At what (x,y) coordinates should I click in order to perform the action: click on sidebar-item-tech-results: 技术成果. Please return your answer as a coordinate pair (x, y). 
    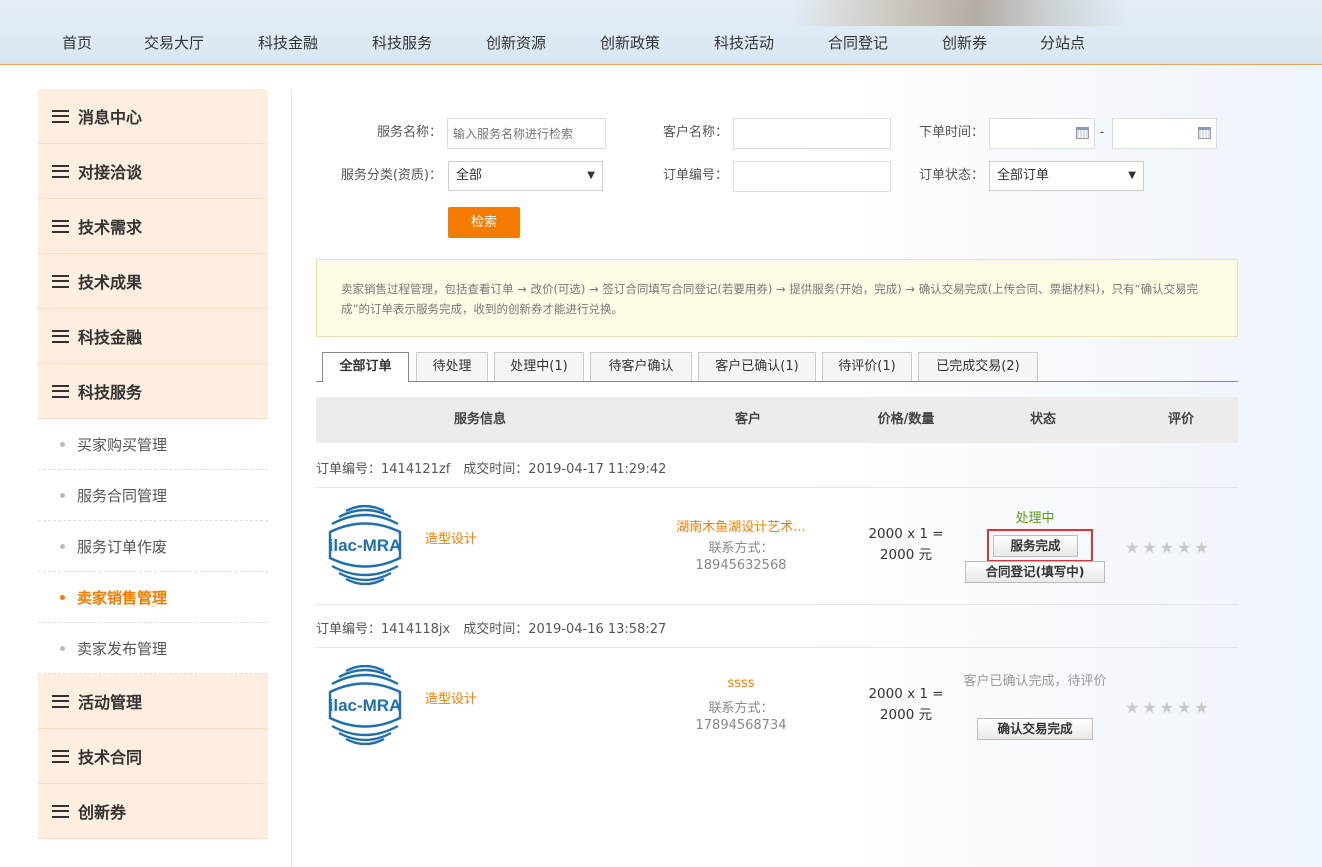
    Looking at the image, I should click on (153, 281).